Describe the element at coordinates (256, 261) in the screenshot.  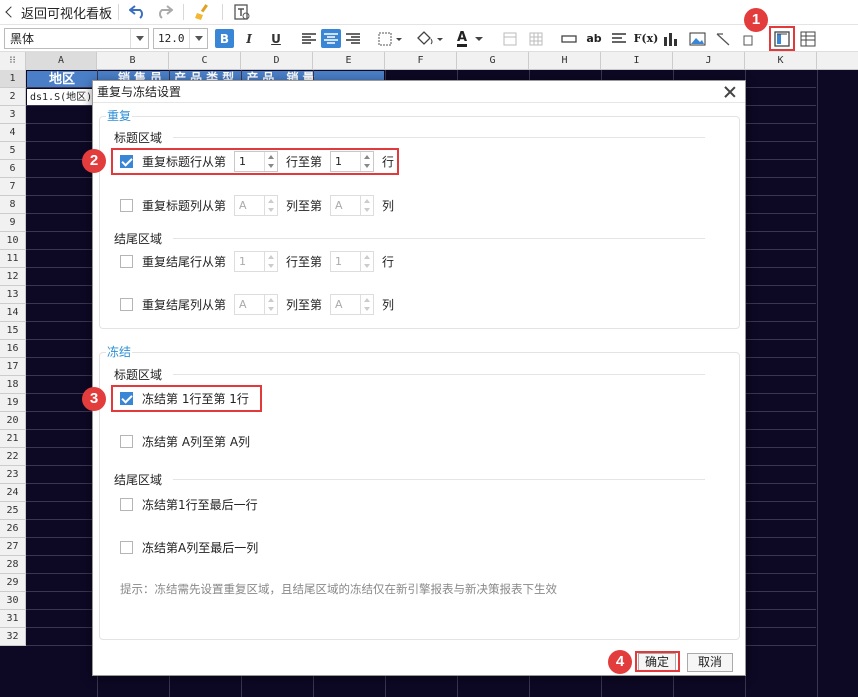
I see `repeat-footer-row-from-input: 1` at that location.